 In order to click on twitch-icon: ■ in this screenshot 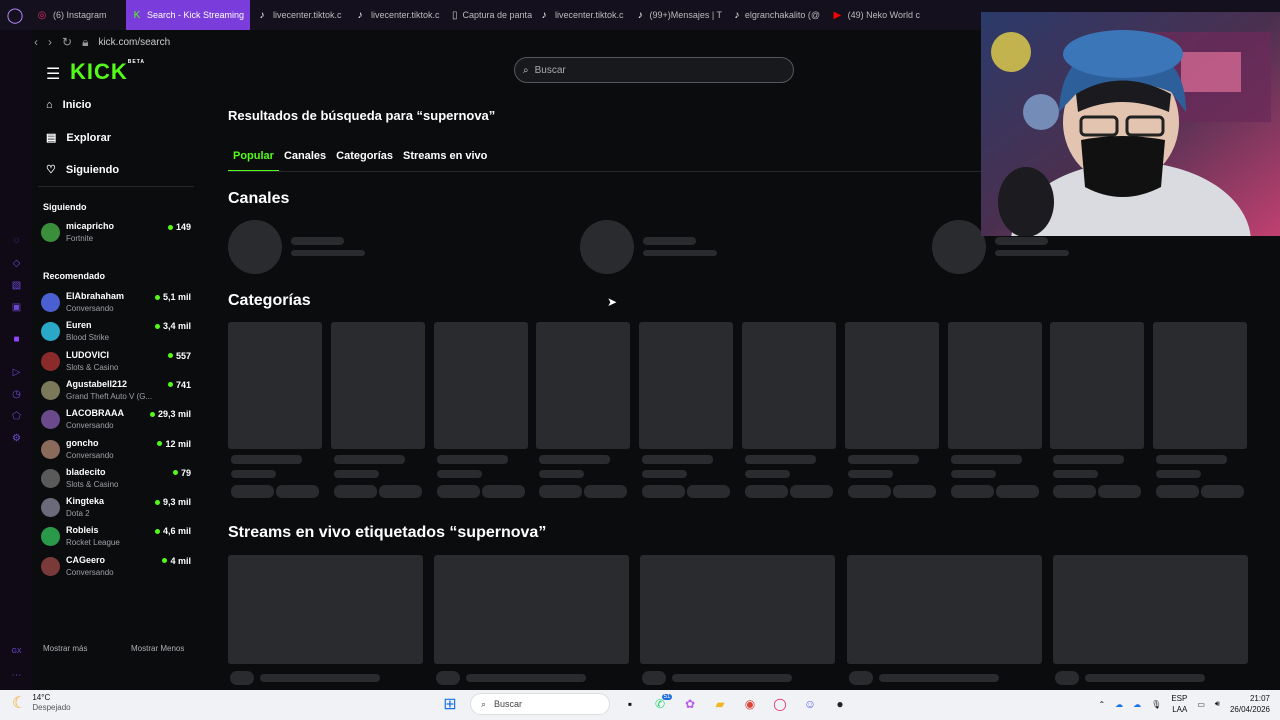, I will do `click(16, 340)`.